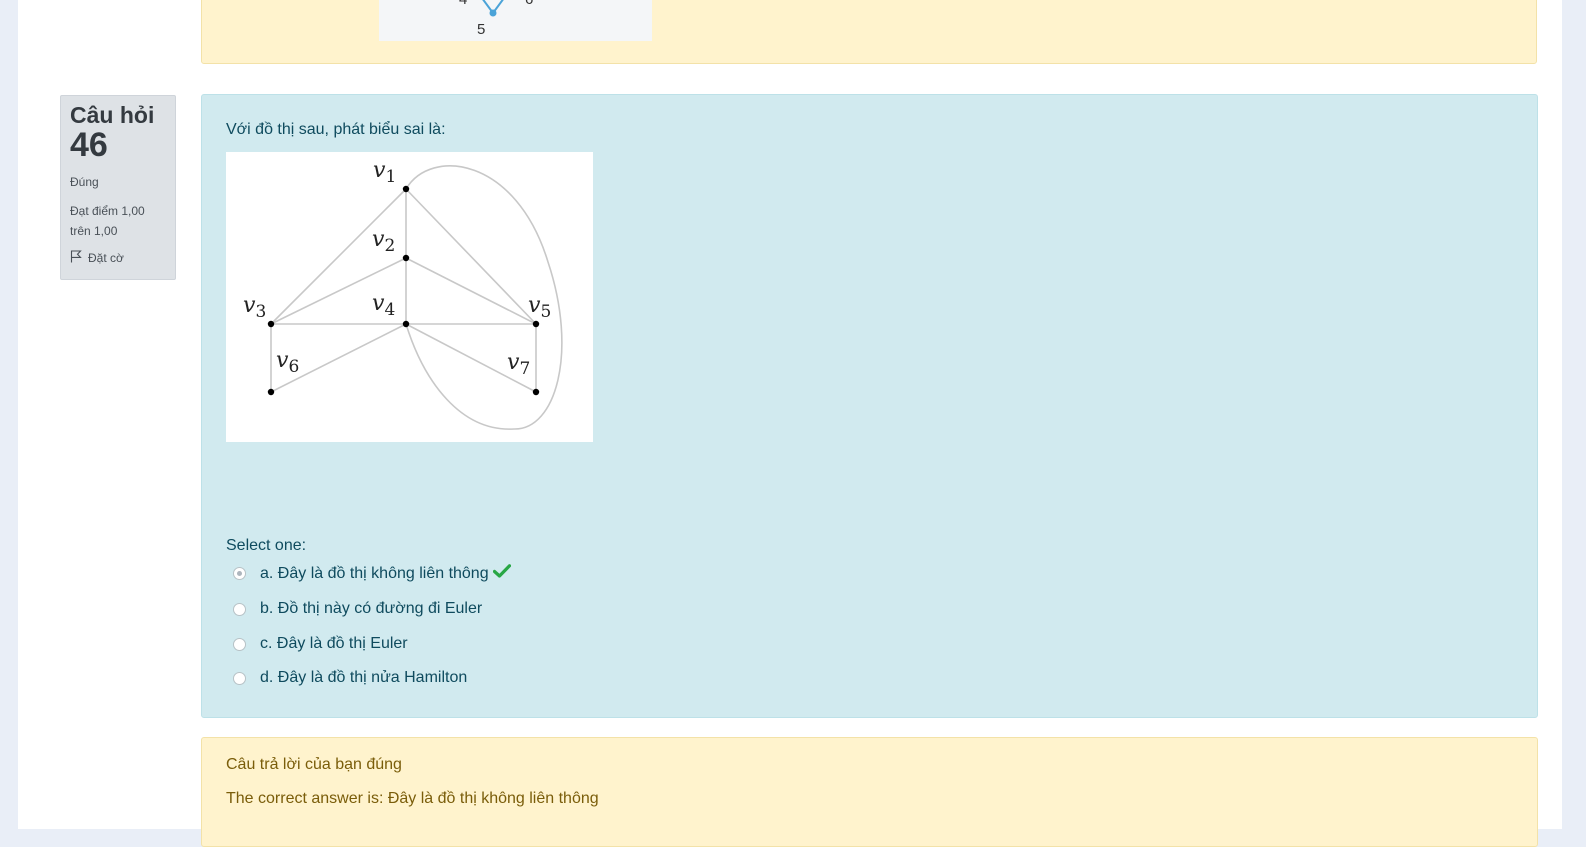  What do you see at coordinates (515, 20) in the screenshot?
I see `previous-question-image: 4 5 6` at bounding box center [515, 20].